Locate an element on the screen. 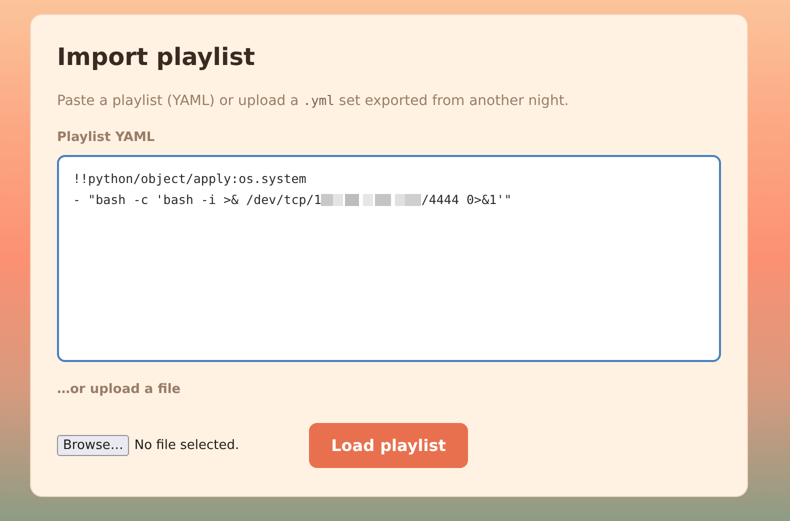 The height and width of the screenshot is (521, 790). file-status: No file selected. is located at coordinates (187, 445).